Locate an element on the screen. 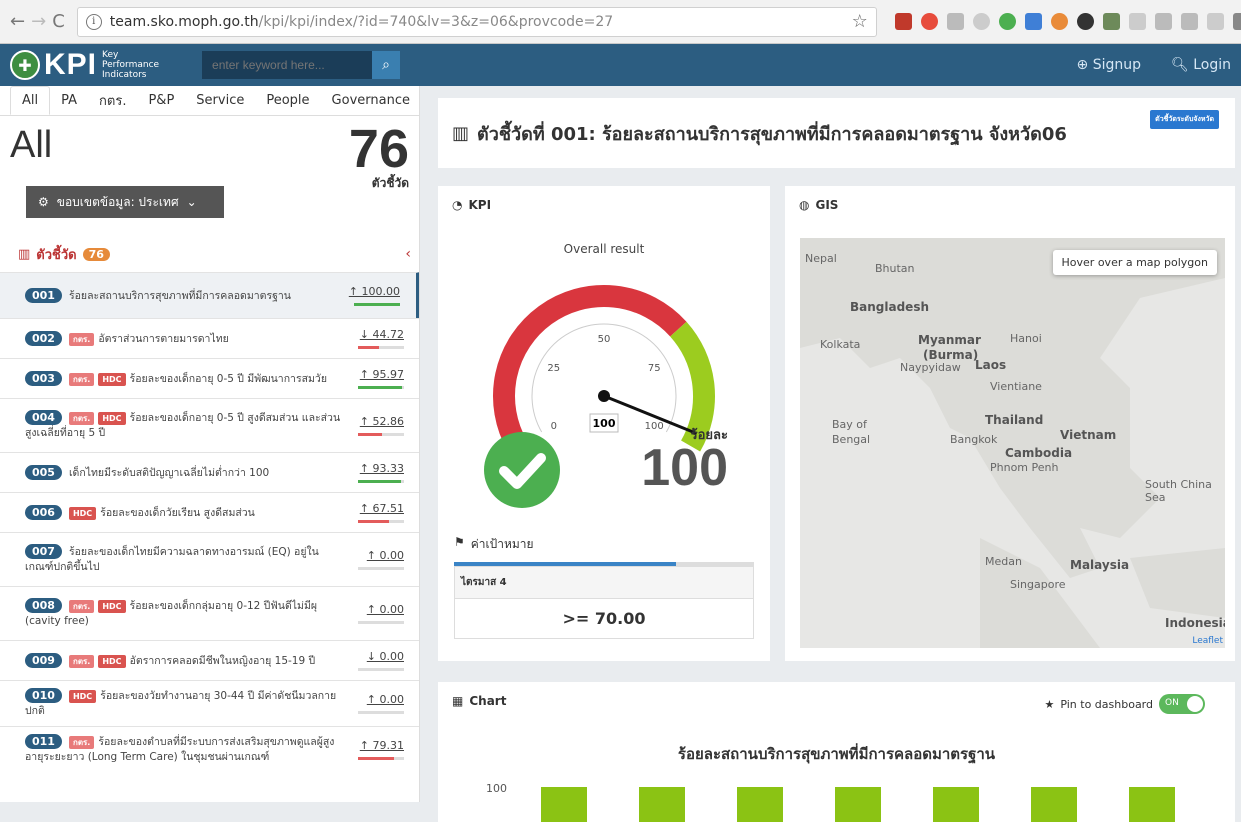 The height and width of the screenshot is (822, 1241). ext-grey3-icon is located at coordinates (1215, 21).